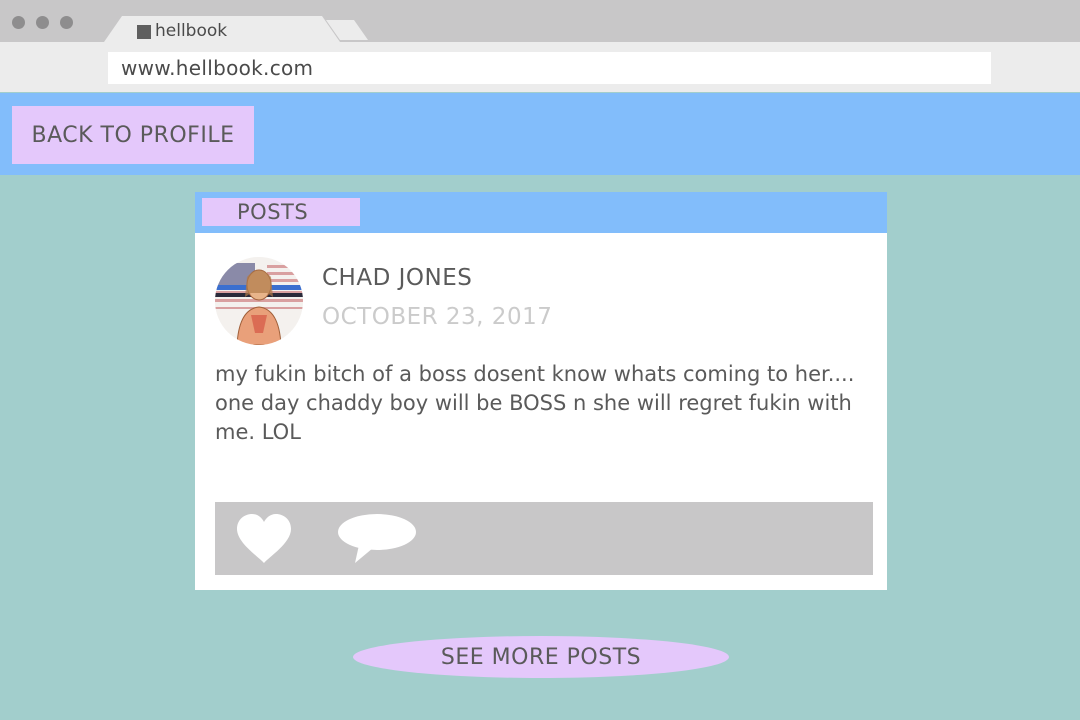  Describe the element at coordinates (42, 22) in the screenshot. I see `window-minimize-dot` at that location.